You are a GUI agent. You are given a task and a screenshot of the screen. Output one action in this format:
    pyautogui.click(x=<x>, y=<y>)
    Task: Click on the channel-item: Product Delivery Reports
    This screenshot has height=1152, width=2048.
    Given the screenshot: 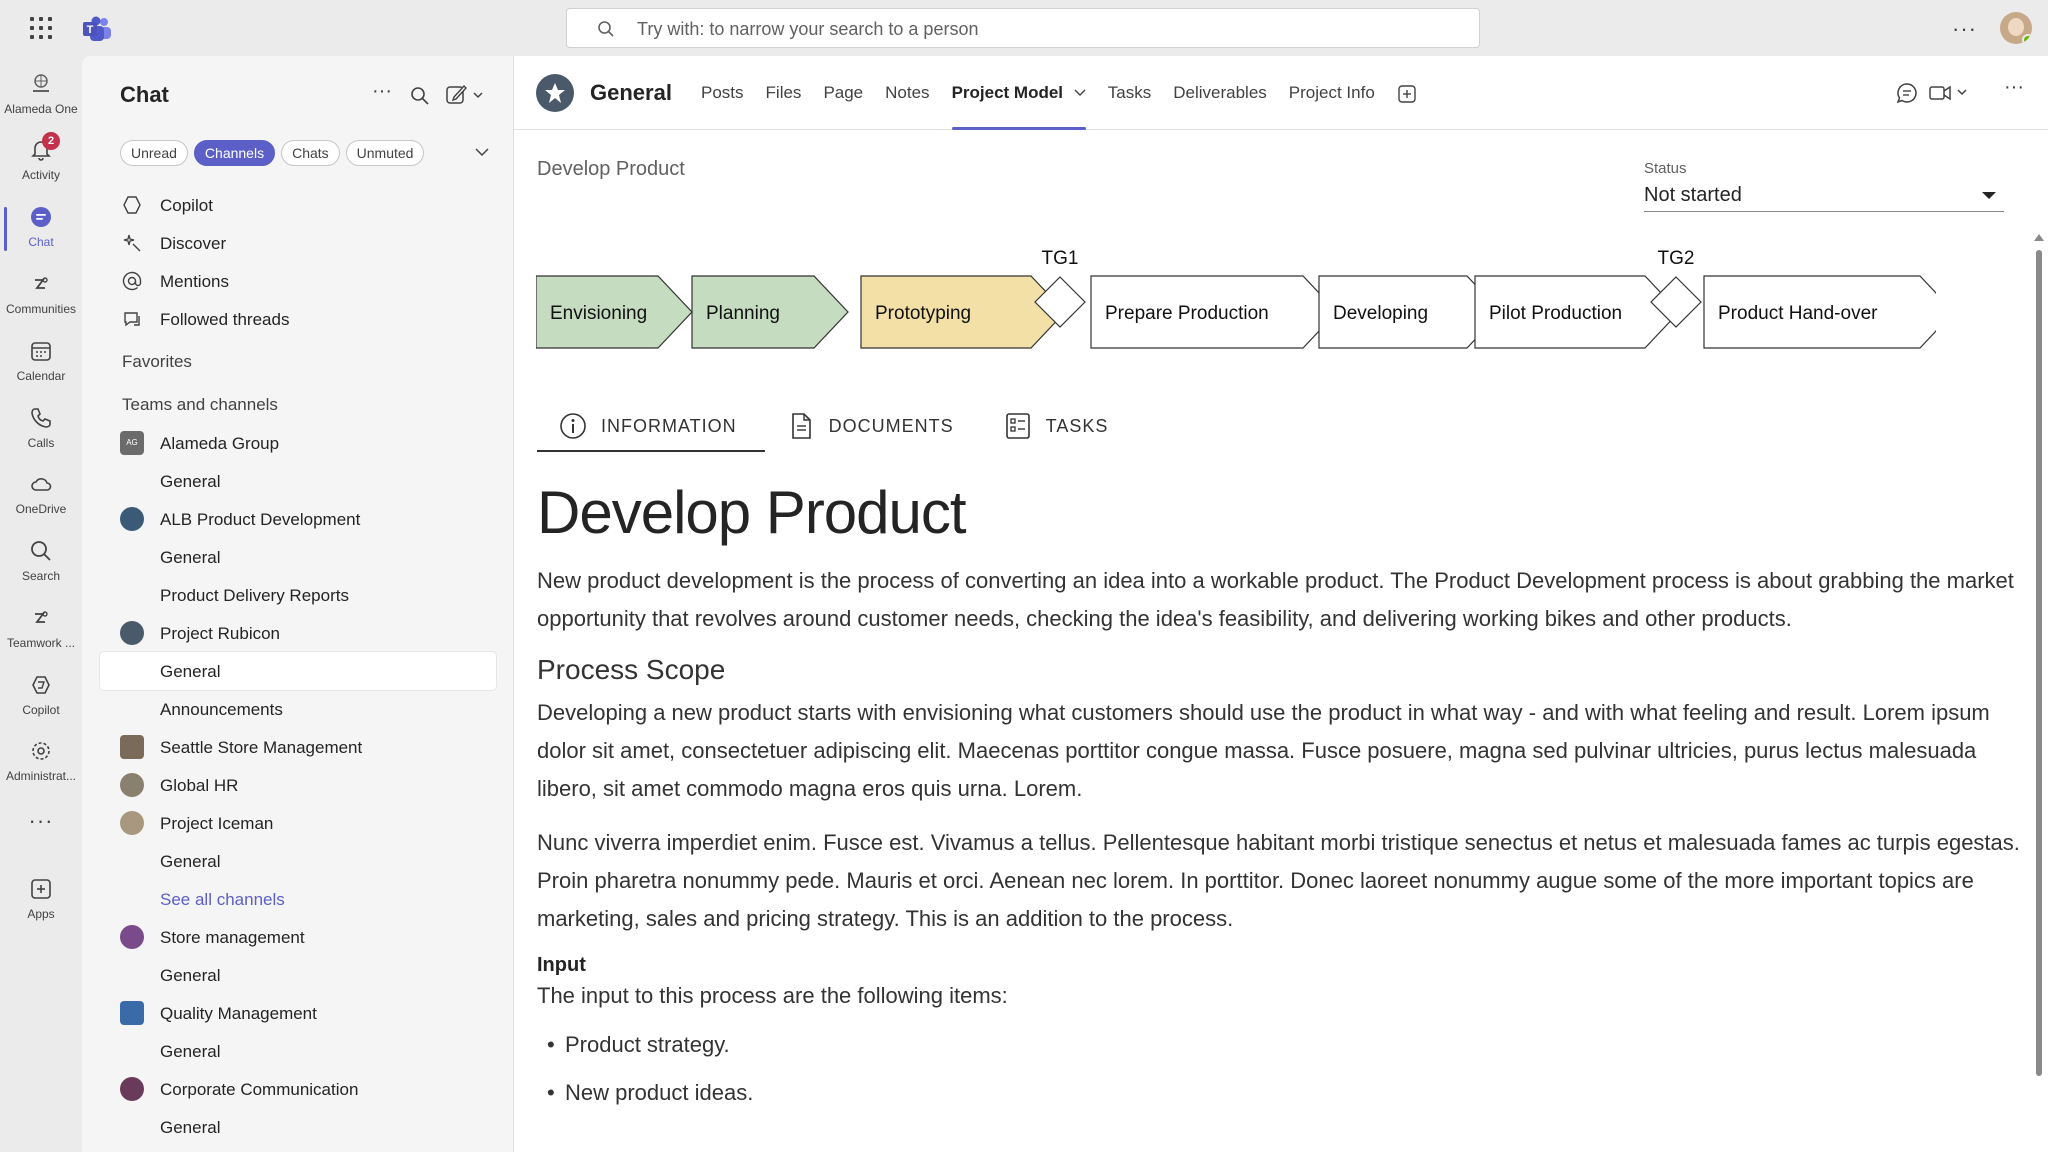 What is the action you would take?
    pyautogui.click(x=298, y=595)
    